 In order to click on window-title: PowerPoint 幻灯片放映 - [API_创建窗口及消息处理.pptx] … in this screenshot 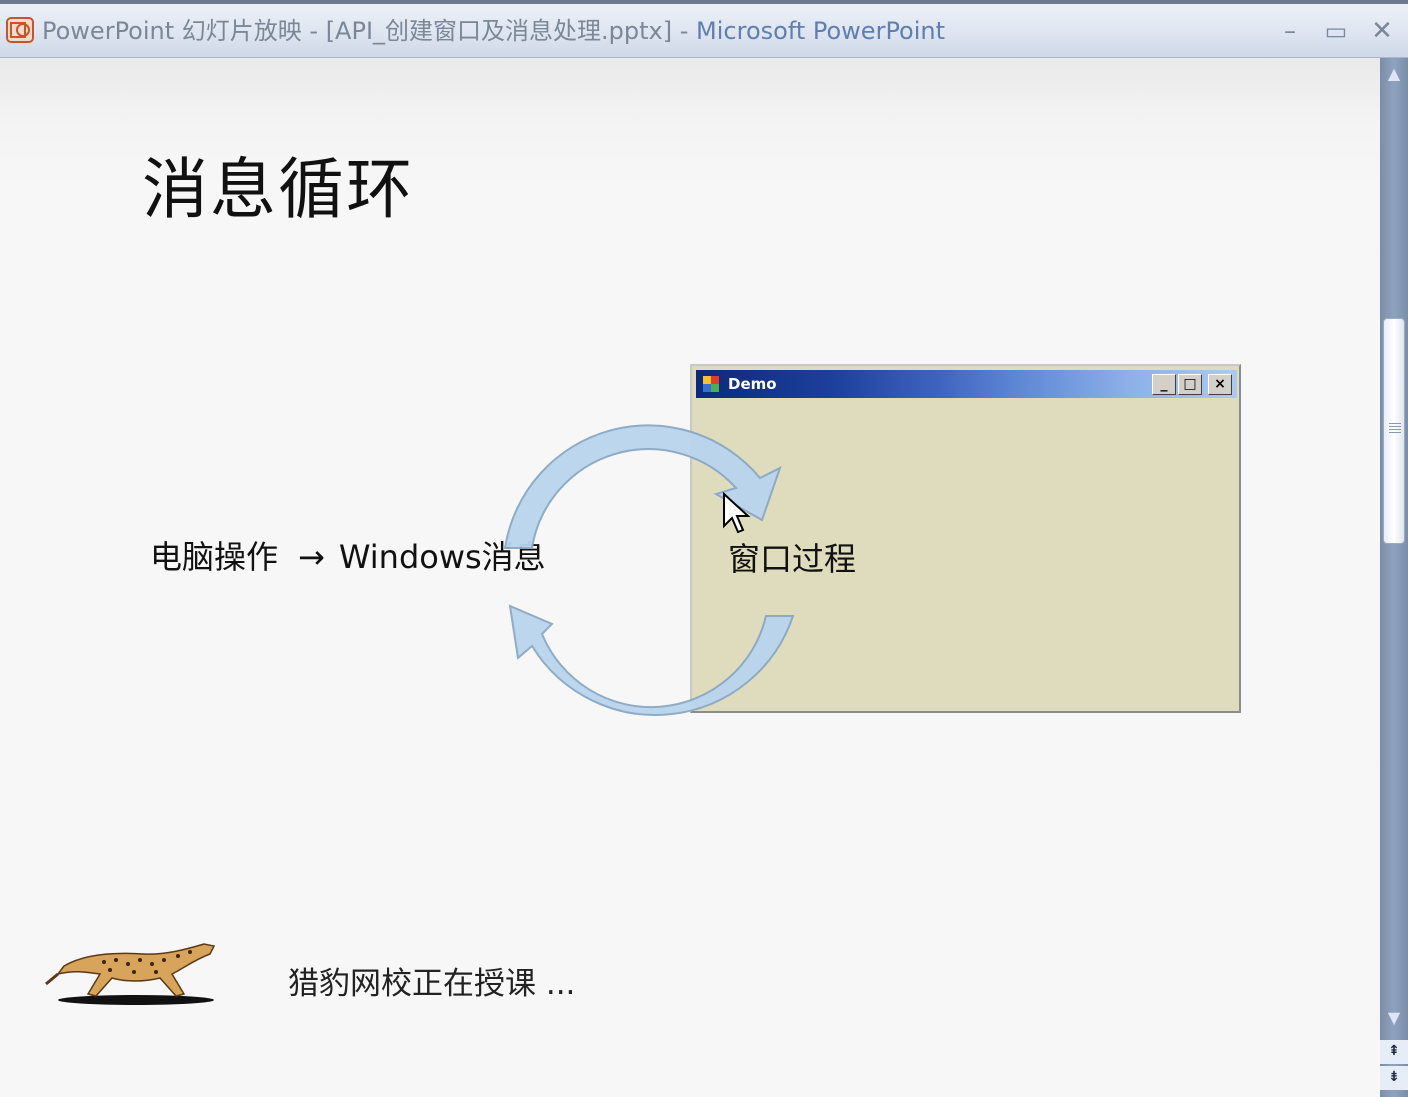, I will do `click(493, 31)`.